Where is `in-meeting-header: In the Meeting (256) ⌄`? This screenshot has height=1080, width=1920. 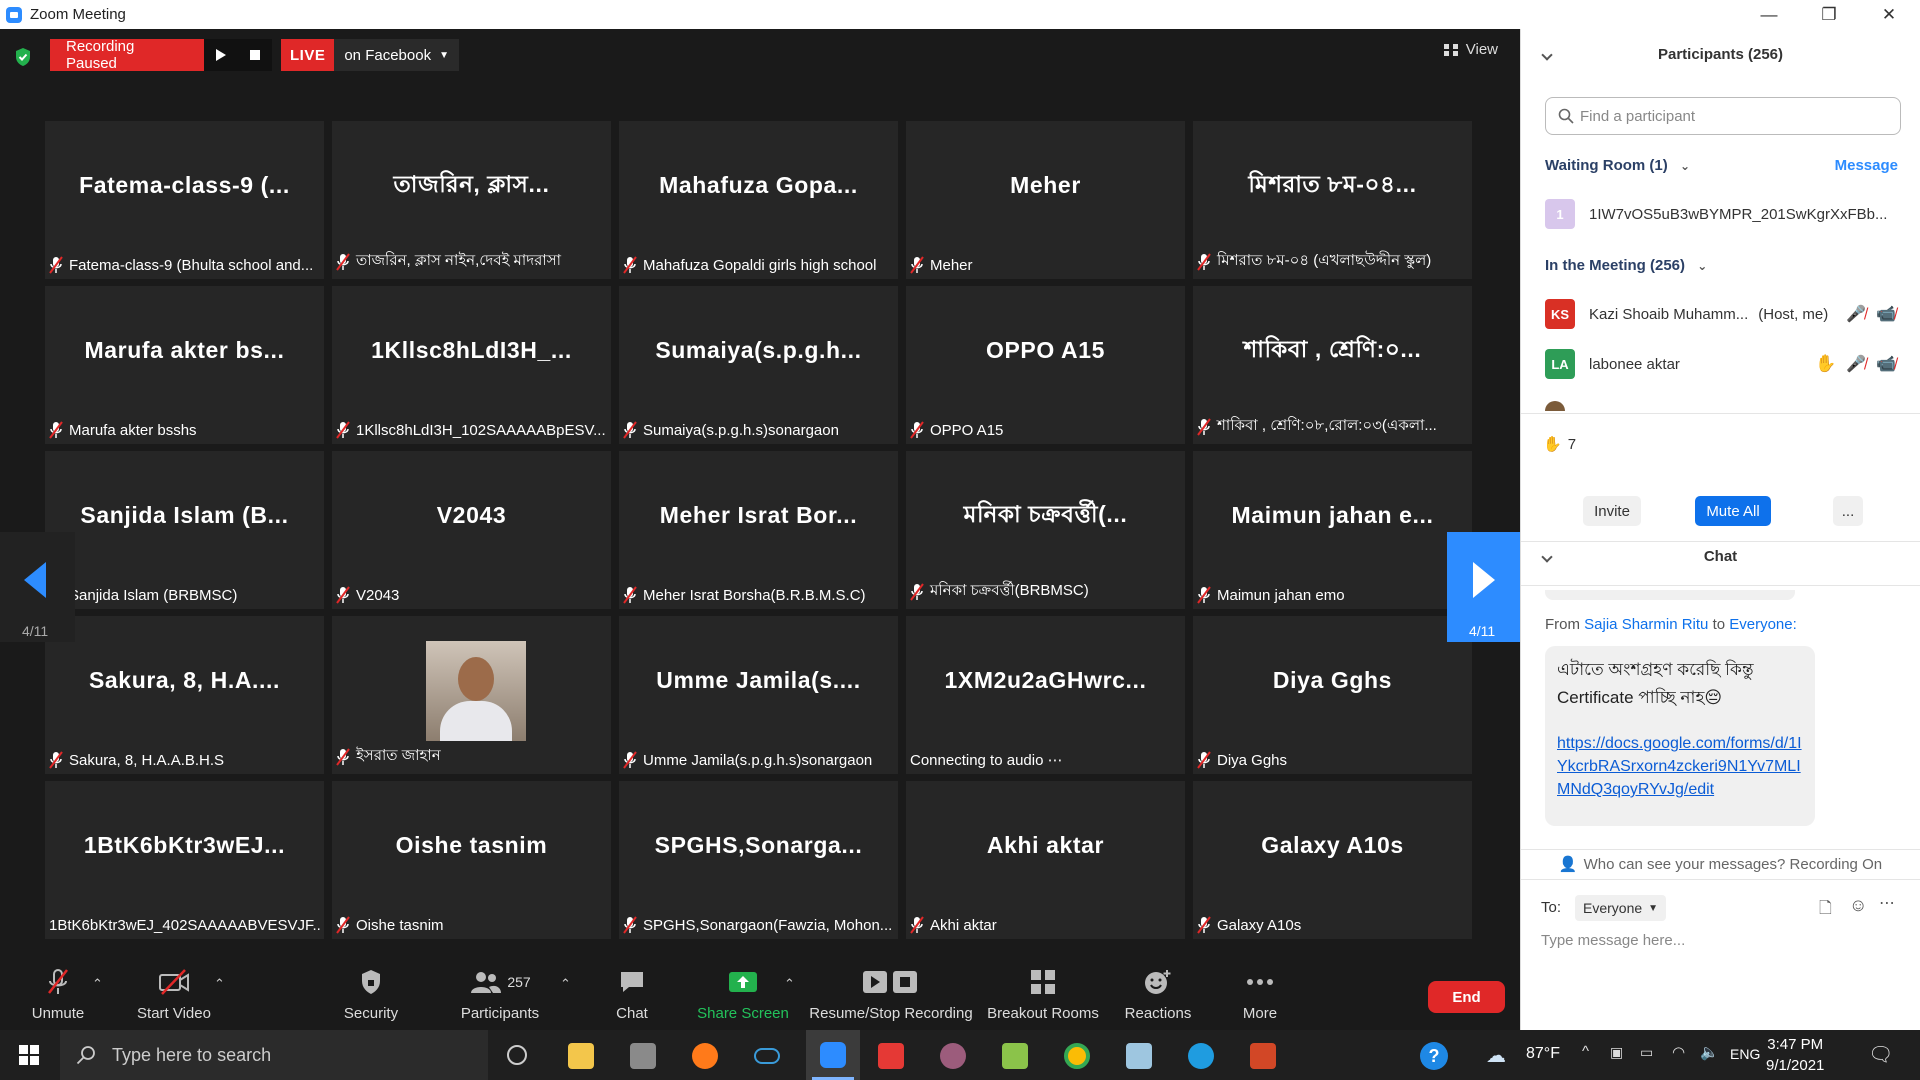 in-meeting-header: In the Meeting (256) ⌄ is located at coordinates (1626, 265).